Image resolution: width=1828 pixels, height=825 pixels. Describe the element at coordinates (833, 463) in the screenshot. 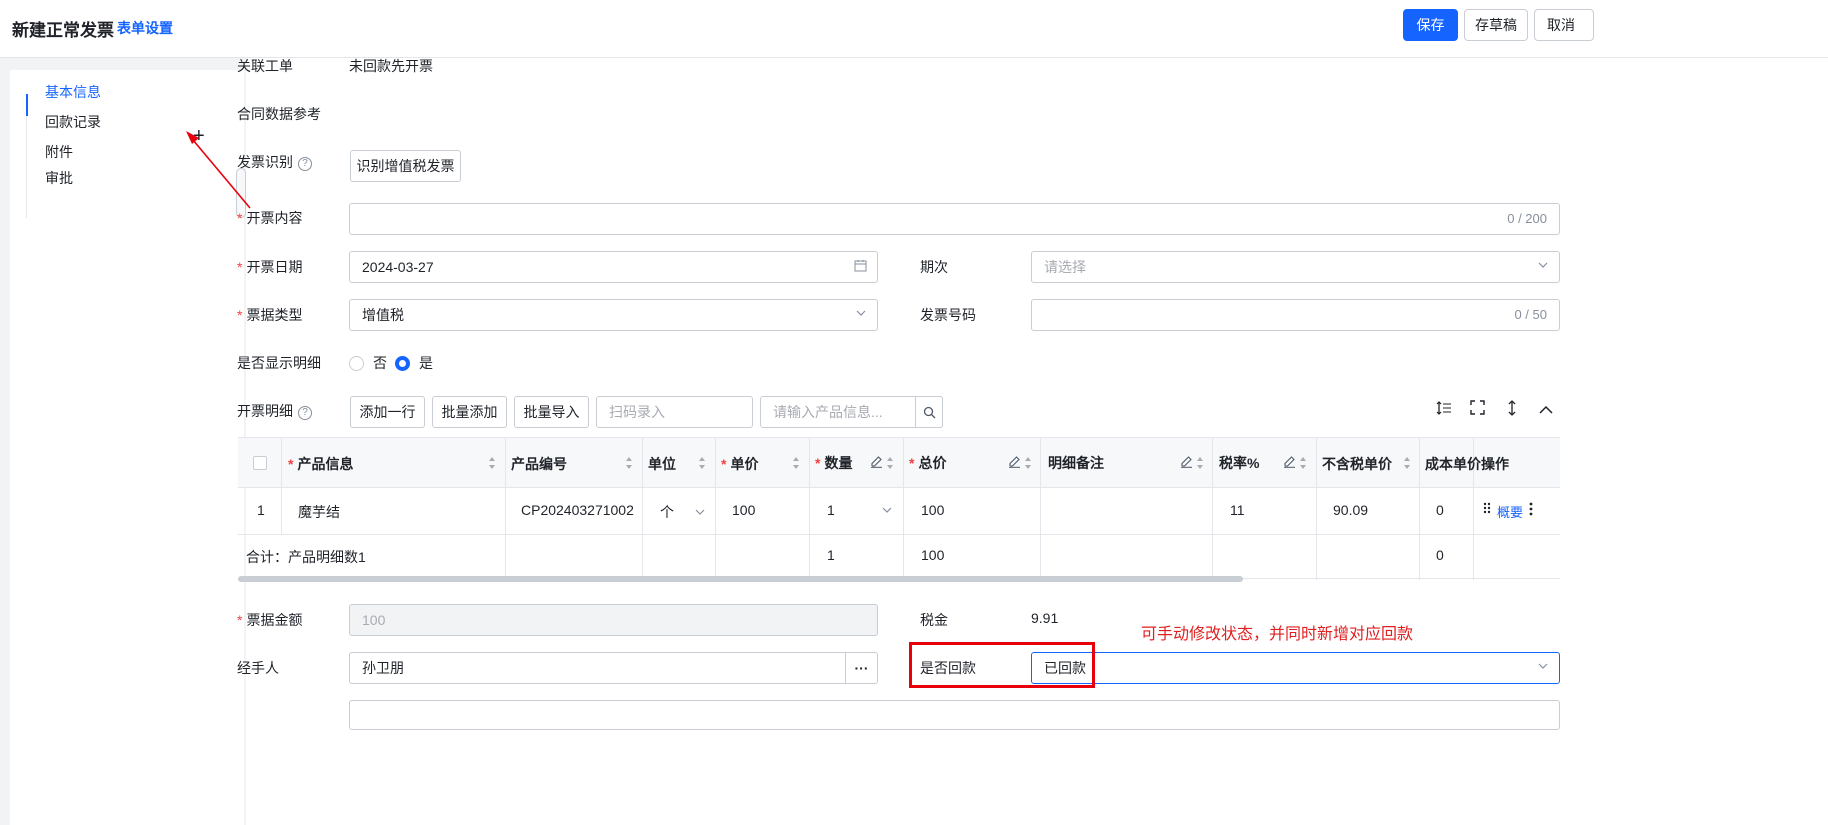

I see `col-header-qty: * 数量` at that location.